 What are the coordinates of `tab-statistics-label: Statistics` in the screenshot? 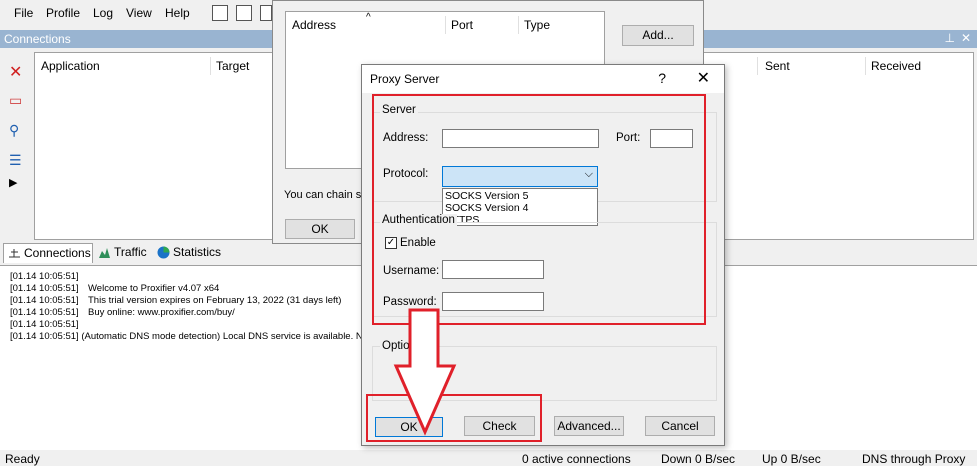 It's located at (197, 252).